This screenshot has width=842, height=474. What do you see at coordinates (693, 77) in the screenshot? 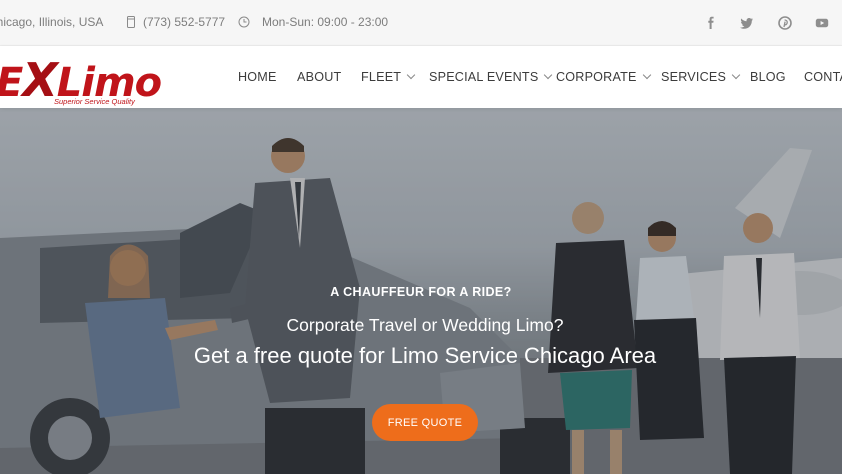
I see `nav-item-label: SERVICES` at bounding box center [693, 77].